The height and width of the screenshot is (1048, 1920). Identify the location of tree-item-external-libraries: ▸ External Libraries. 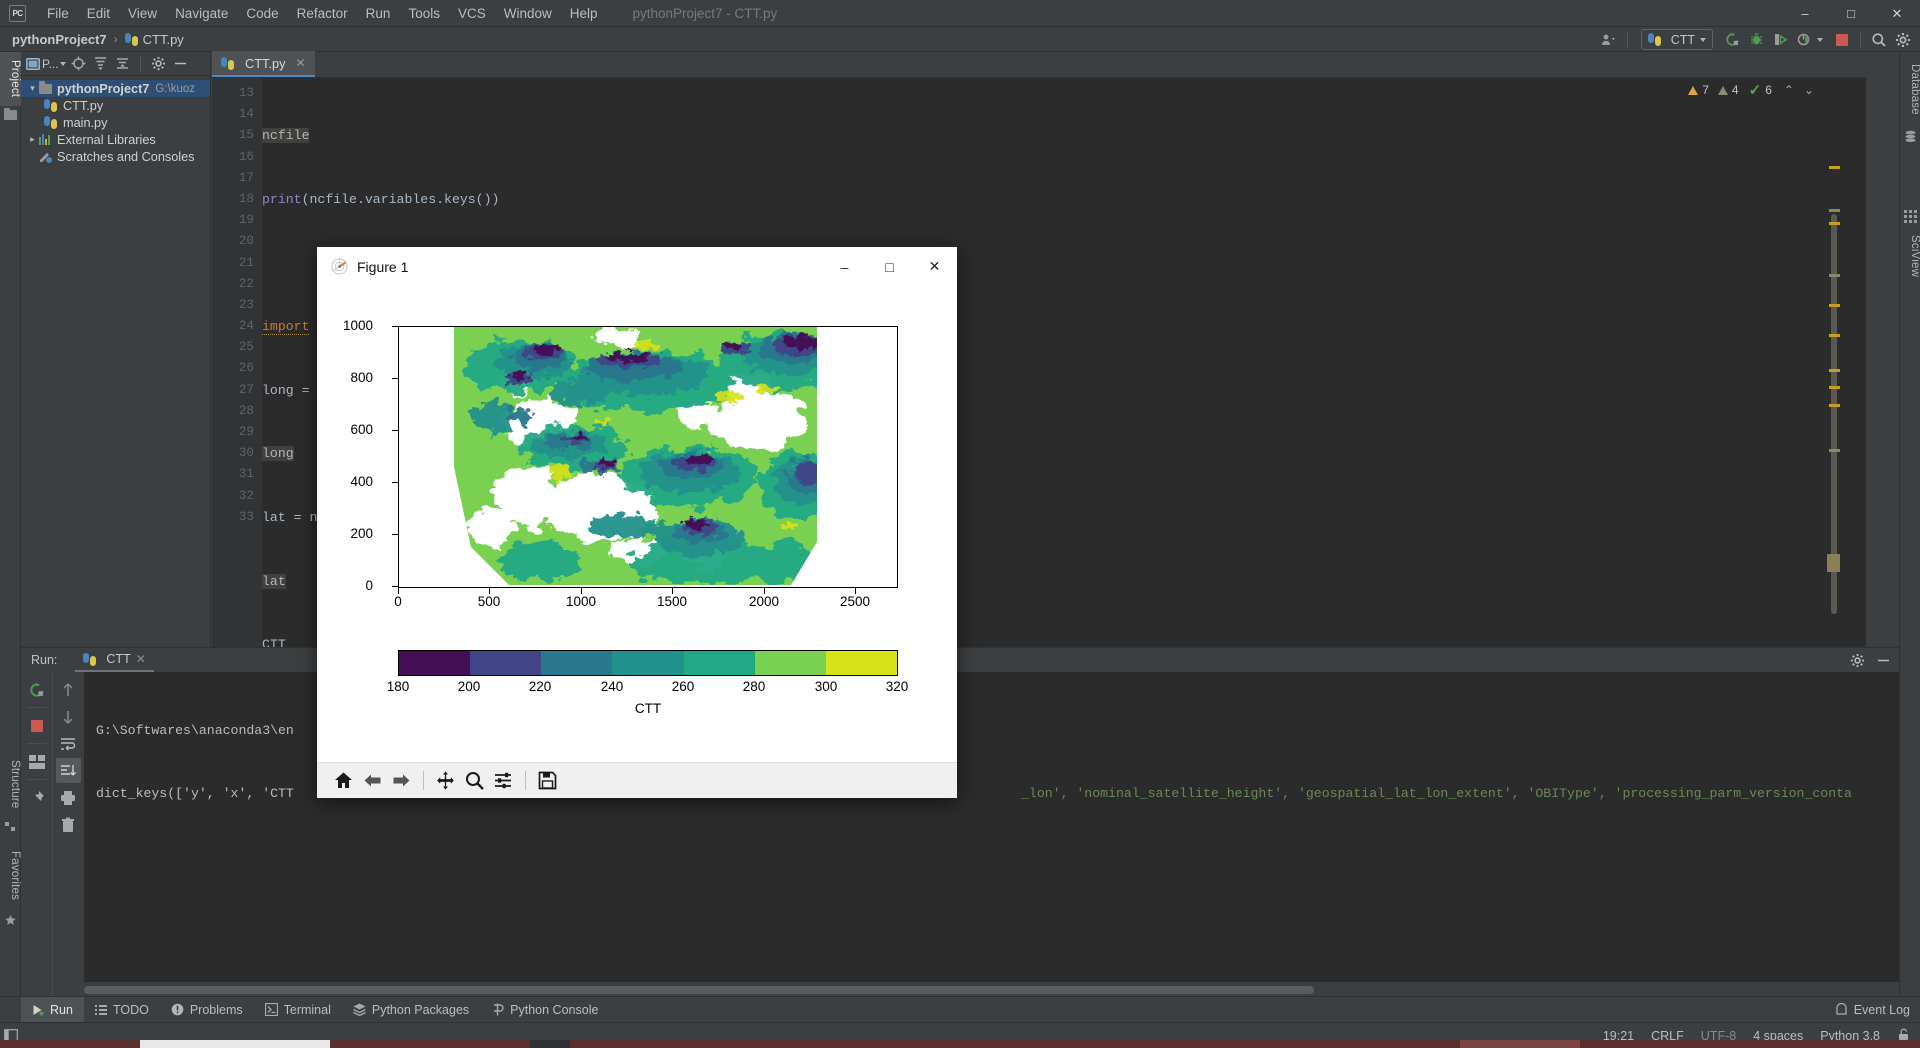
(115, 139).